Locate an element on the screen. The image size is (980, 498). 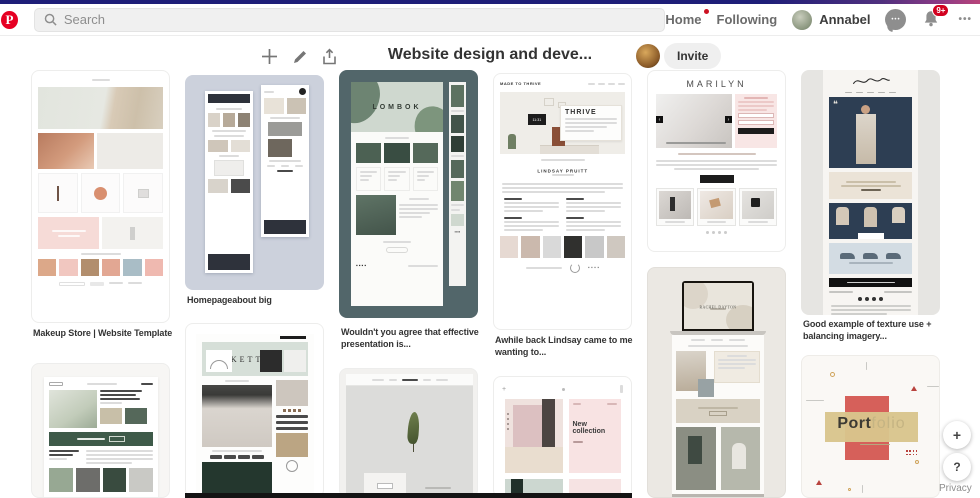
notifications-bell: 9+ is located at coordinates (935, 17).